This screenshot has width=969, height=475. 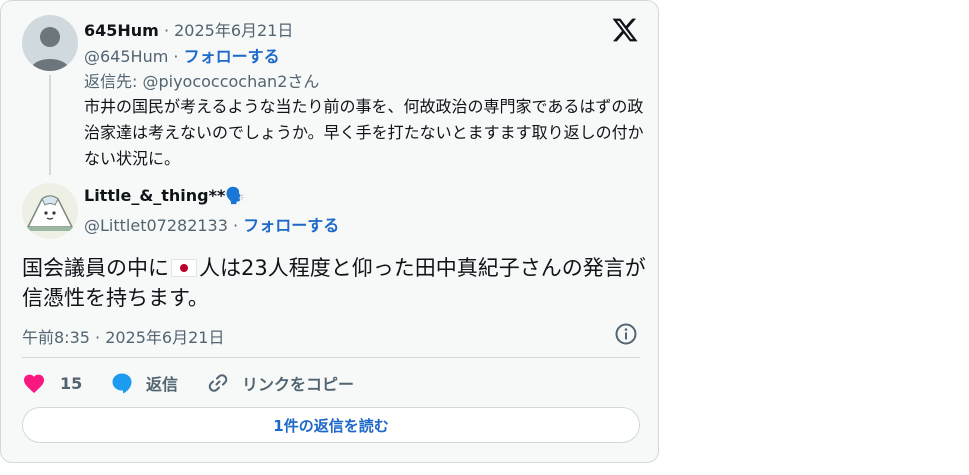 What do you see at coordinates (182, 55) in the screenshot?
I see `parent-handle-row: @645Hum · フォローする` at bounding box center [182, 55].